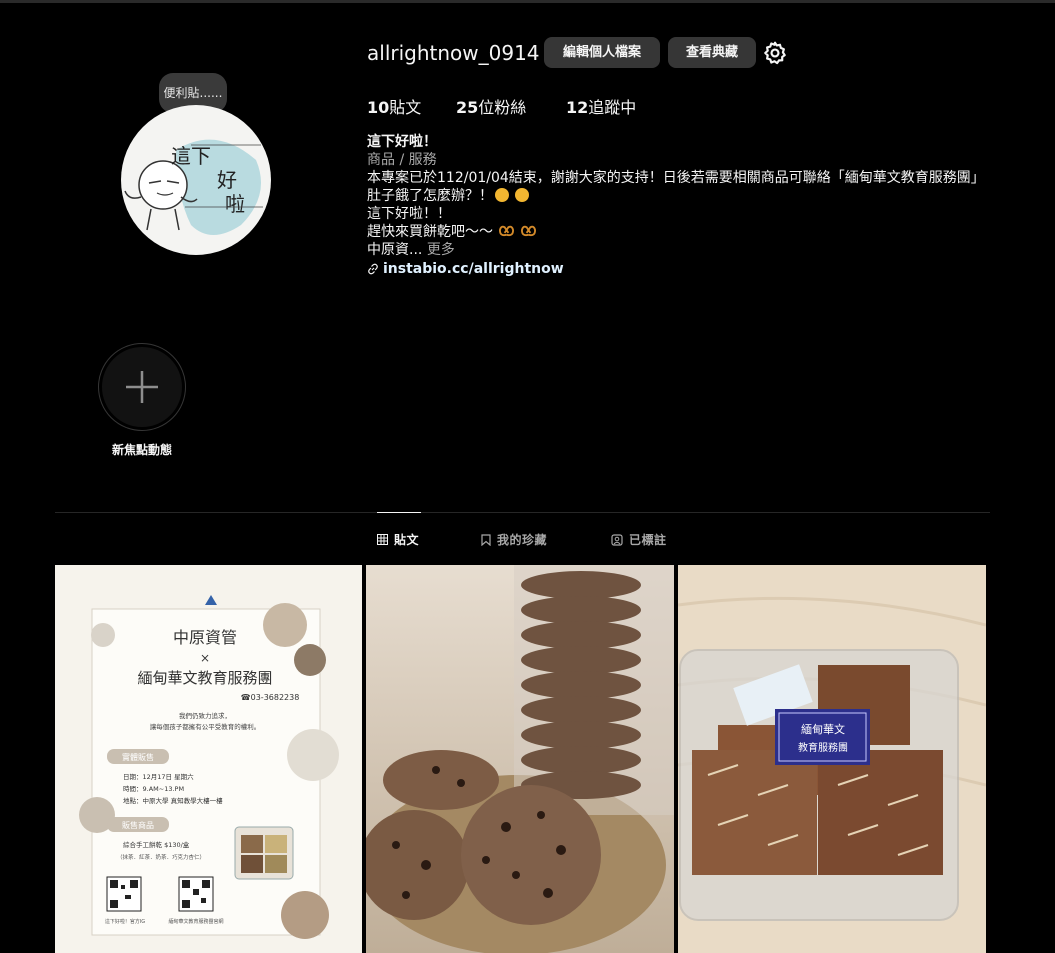 This screenshot has height=953, width=1055. What do you see at coordinates (399, 512) in the screenshot?
I see `active-tab-indicator` at bounding box center [399, 512].